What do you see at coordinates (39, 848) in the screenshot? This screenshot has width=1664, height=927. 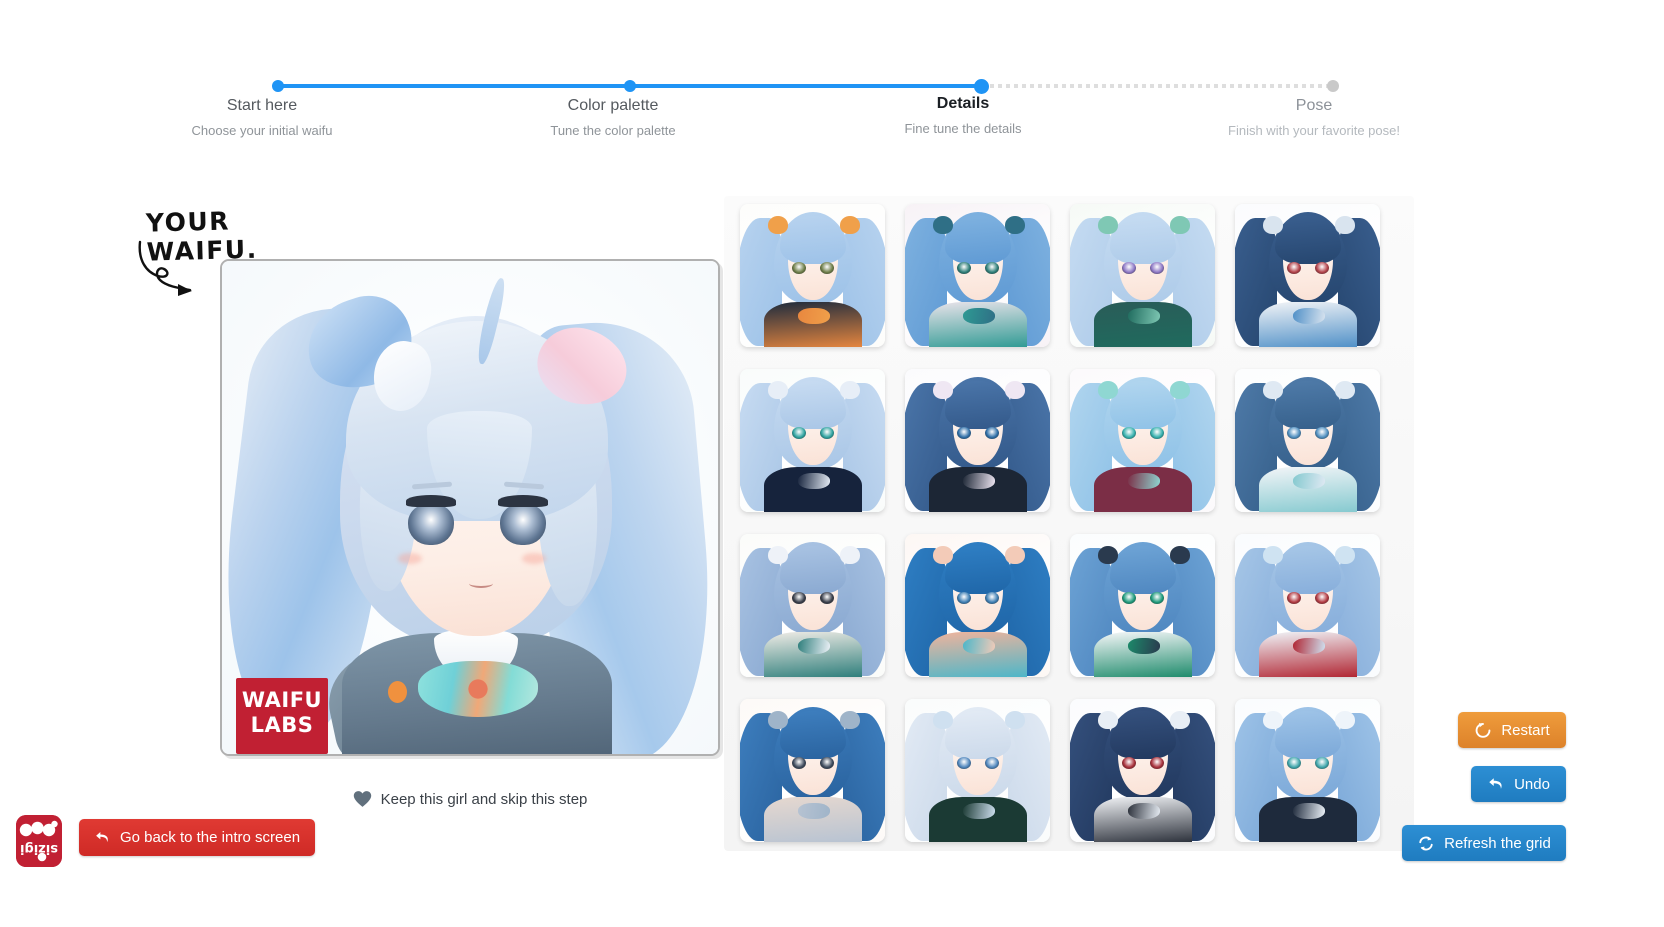 I see `svg-text: sizigi` at bounding box center [39, 848].